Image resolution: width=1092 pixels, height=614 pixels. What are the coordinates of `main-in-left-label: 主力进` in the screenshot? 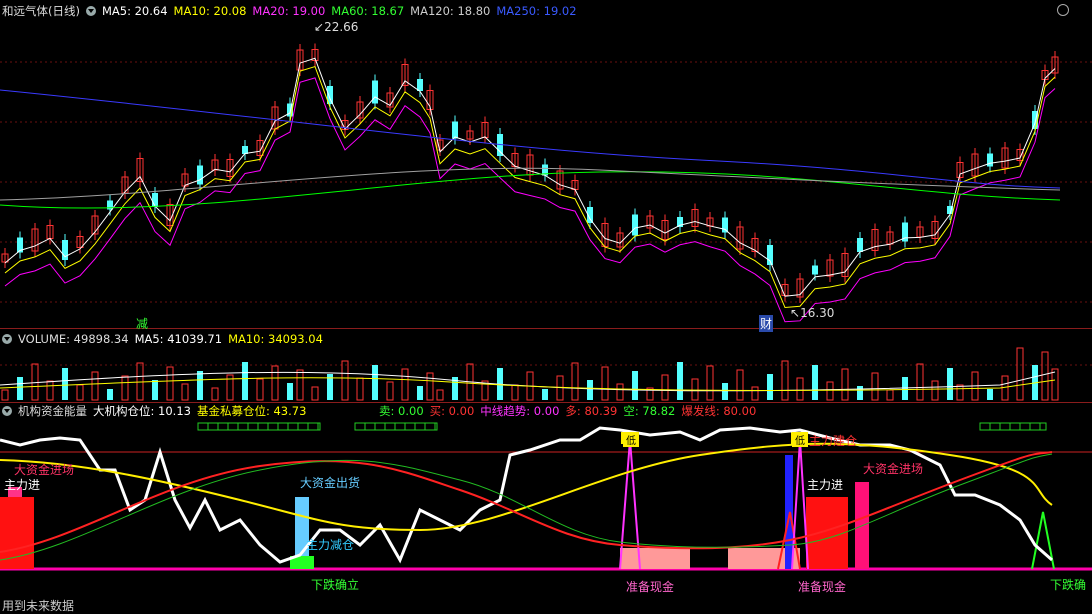 It's located at (22, 485).